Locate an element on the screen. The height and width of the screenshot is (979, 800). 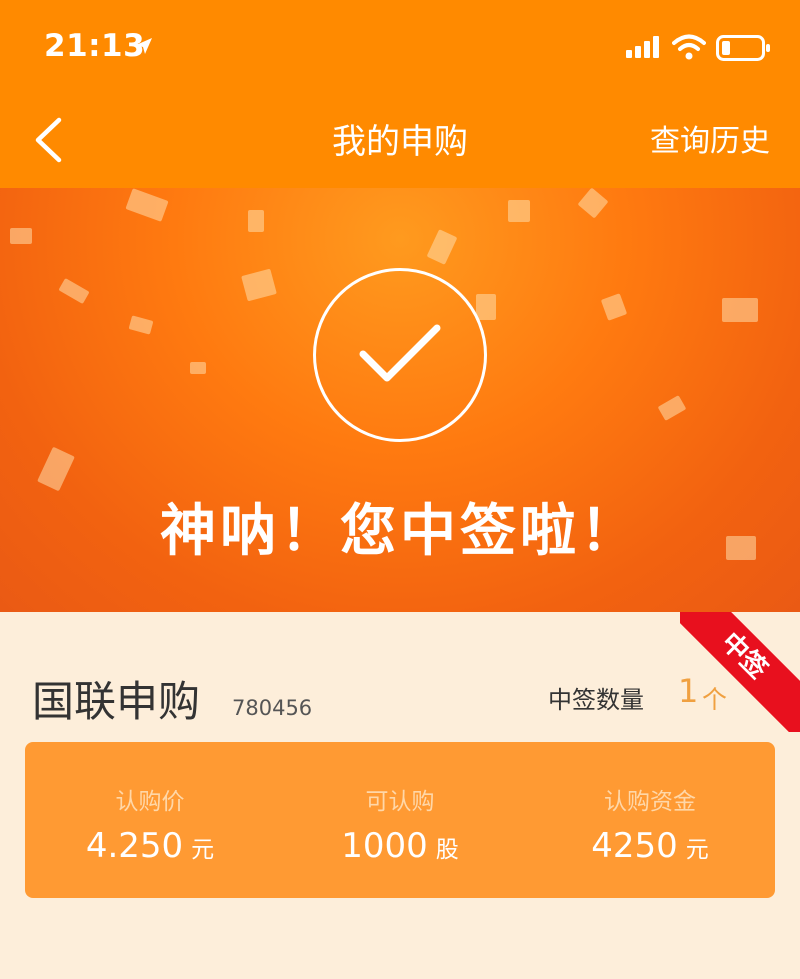
winning-lots-unit: 个 is located at coordinates (715, 699).